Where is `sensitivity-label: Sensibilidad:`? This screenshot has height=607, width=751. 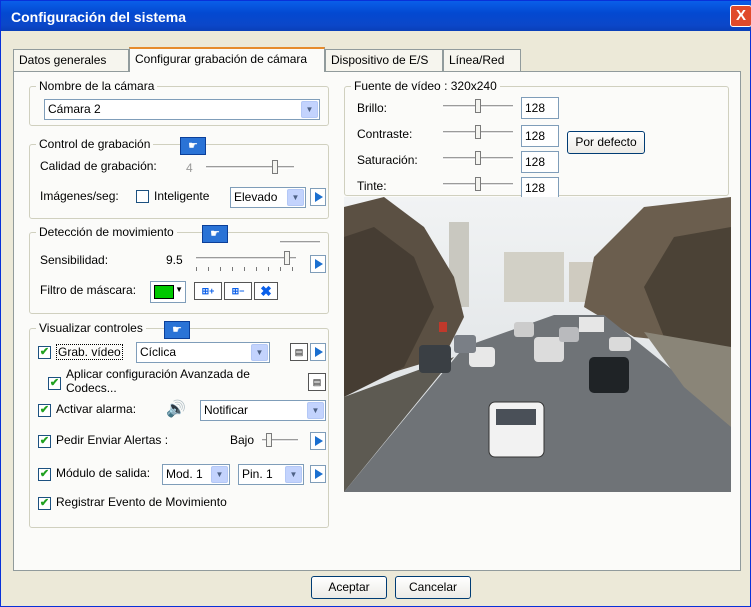
sensitivity-label: Sensibilidad: is located at coordinates (74, 260).